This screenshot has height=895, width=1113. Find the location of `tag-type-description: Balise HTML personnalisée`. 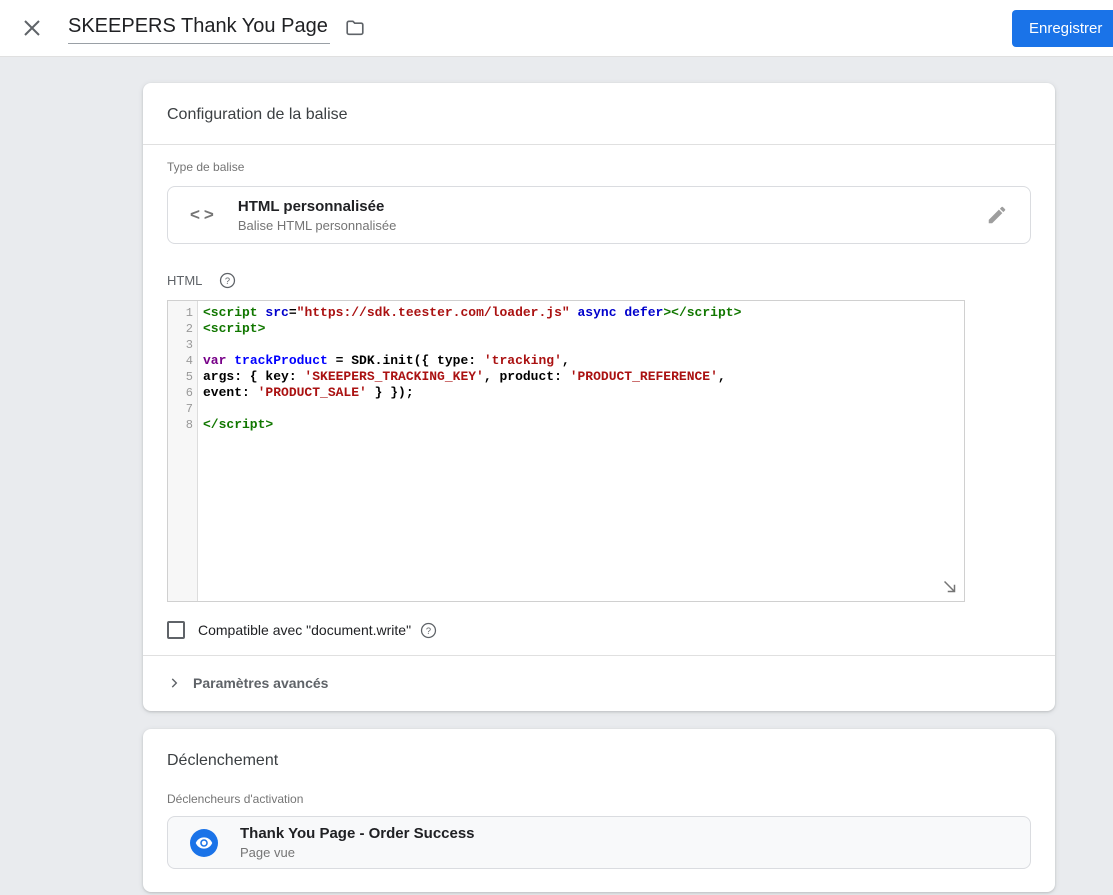

tag-type-description: Balise HTML personnalisée is located at coordinates (317, 225).